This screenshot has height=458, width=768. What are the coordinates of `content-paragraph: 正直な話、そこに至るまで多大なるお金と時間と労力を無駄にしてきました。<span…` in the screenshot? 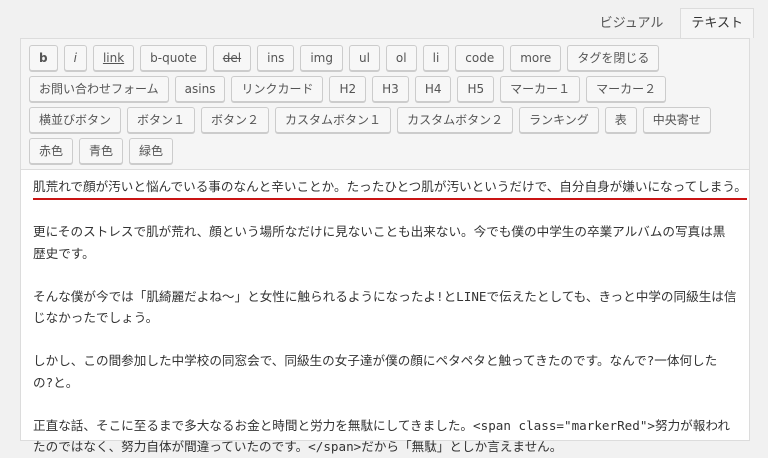 It's located at (381, 436).